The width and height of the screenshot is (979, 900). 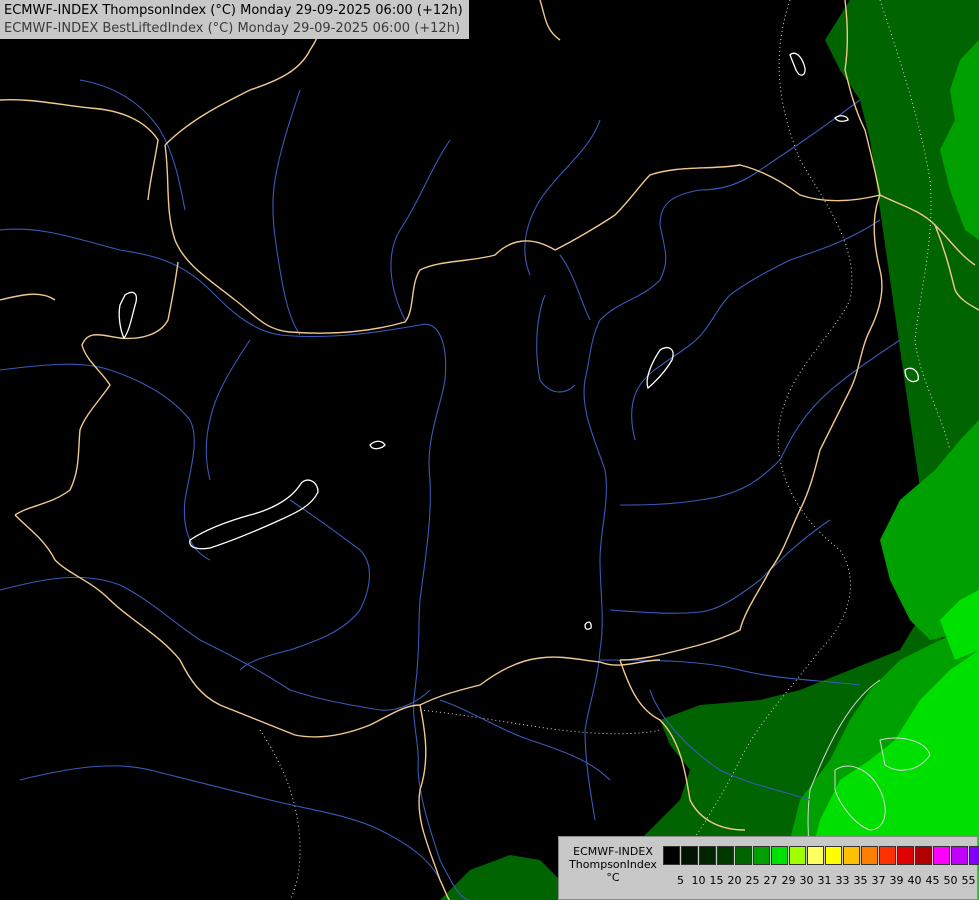 I want to click on legend-tick-label: 33, so click(x=842, y=880).